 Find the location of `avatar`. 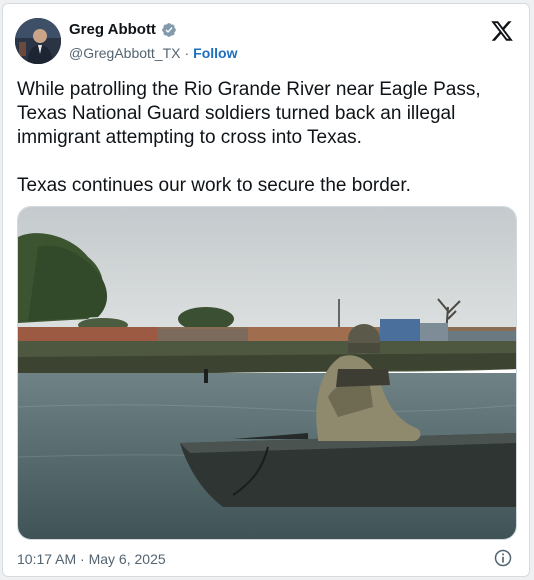

avatar is located at coordinates (38, 41).